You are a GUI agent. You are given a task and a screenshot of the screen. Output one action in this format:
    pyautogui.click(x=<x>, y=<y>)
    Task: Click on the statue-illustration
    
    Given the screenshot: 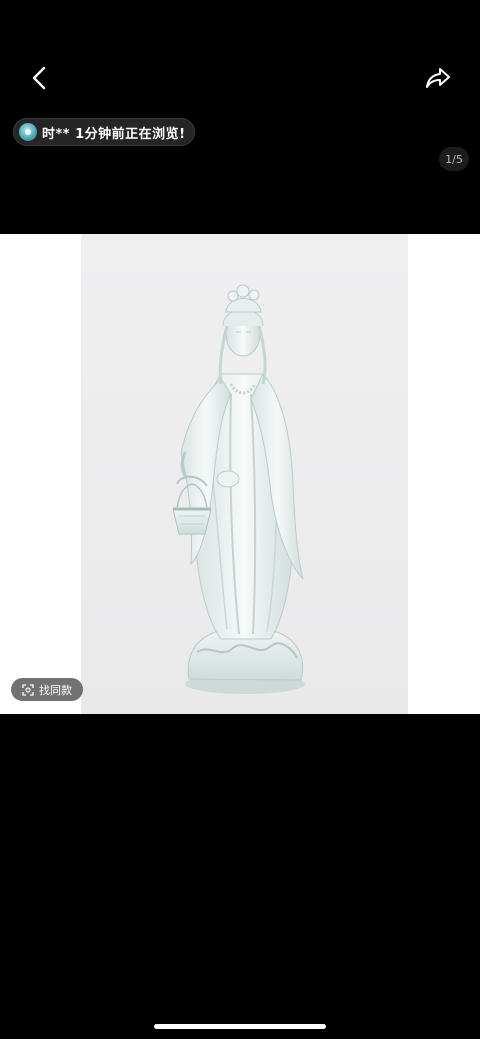 What is the action you would take?
    pyautogui.click(x=238, y=489)
    